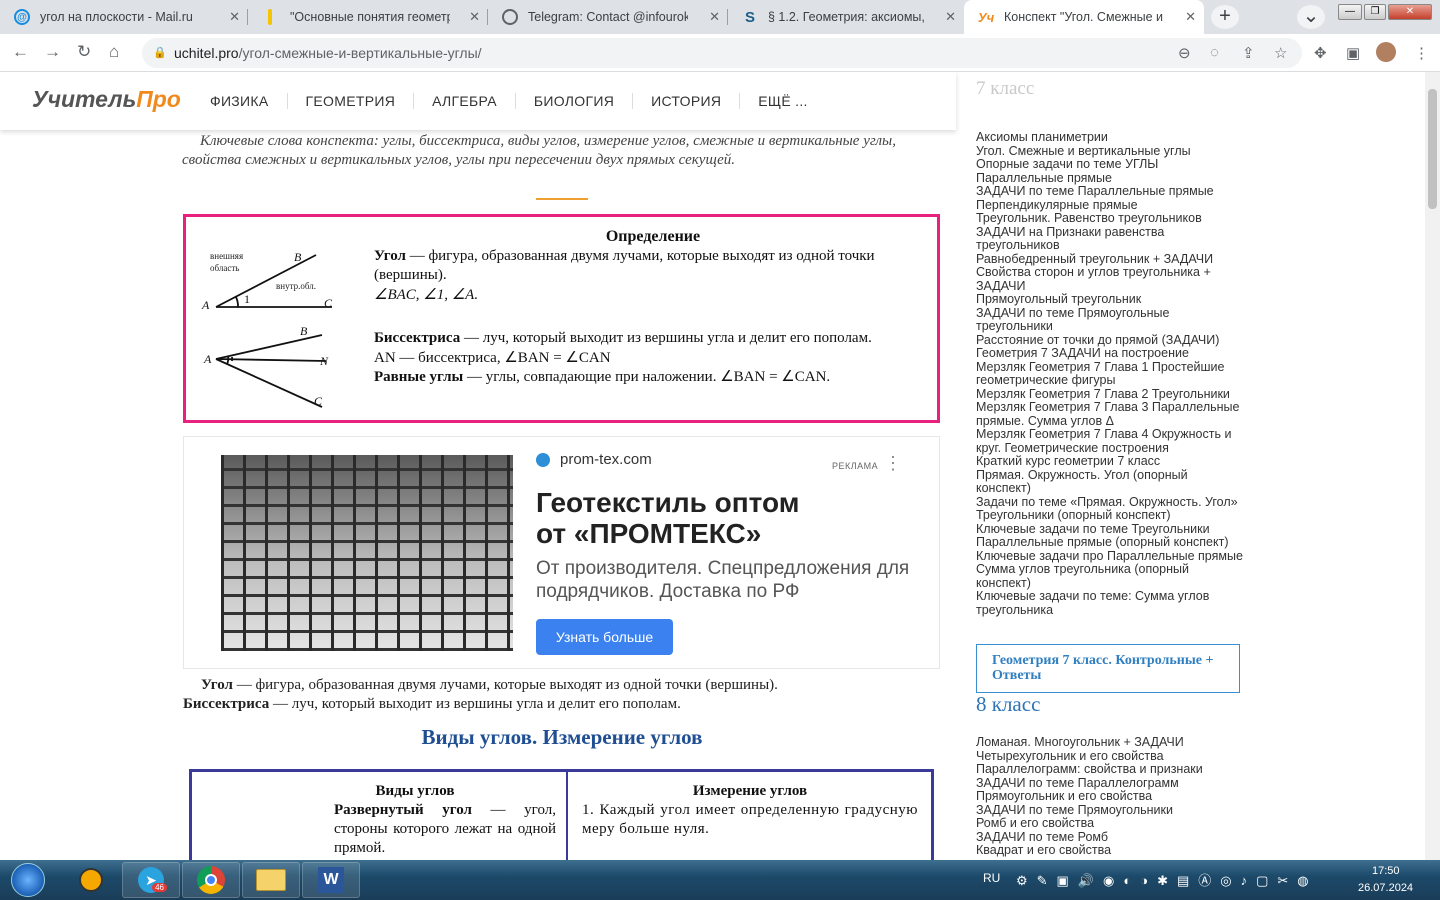  Describe the element at coordinates (351, 101) in the screenshot. I see `nav-geometriya: ГЕОМЕТРИЯ` at that location.